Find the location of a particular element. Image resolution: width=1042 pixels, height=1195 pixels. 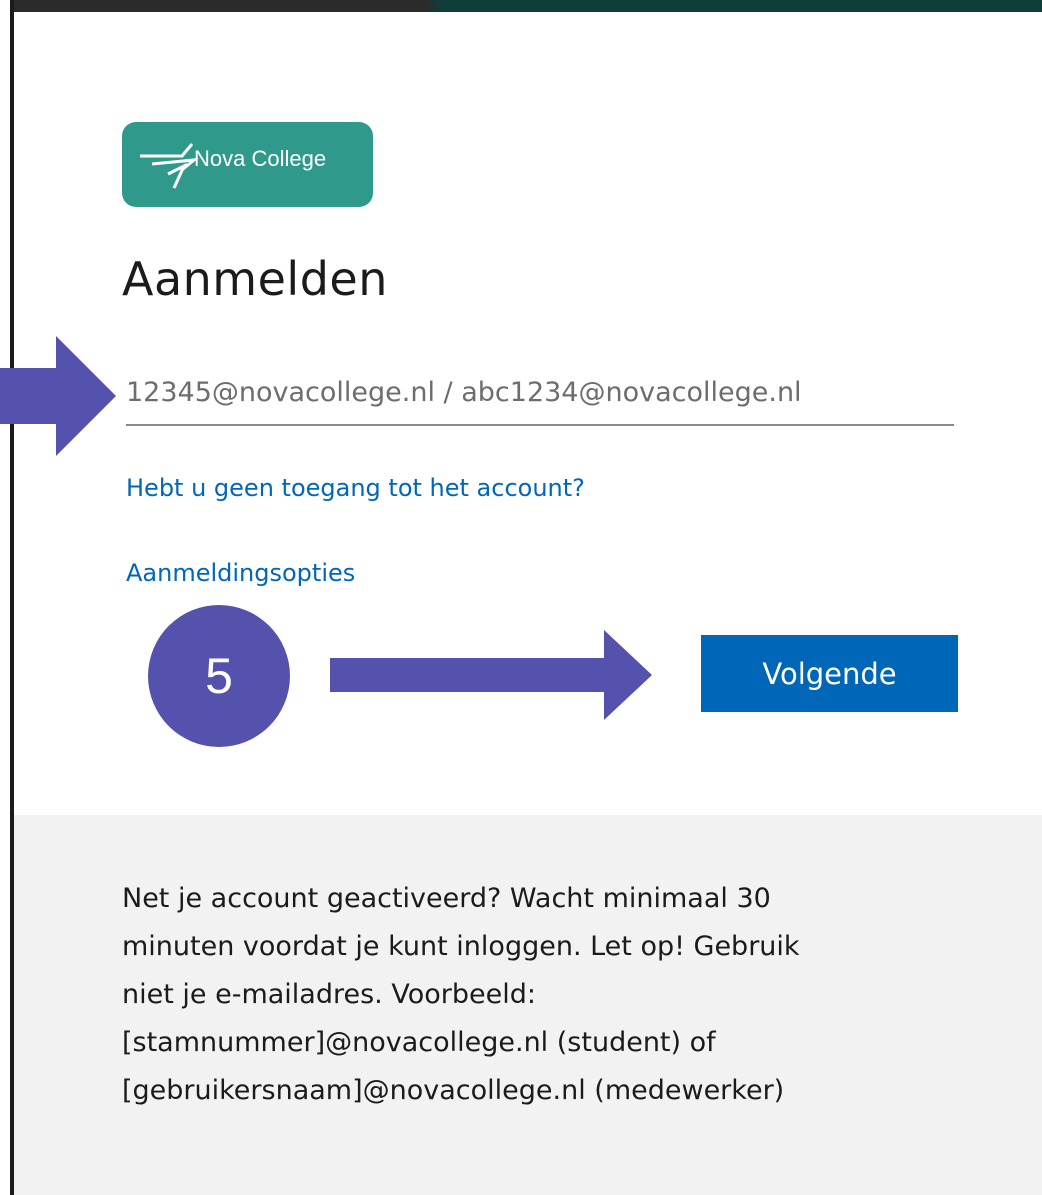

logo-text: Nova College is located at coordinates (260, 158).